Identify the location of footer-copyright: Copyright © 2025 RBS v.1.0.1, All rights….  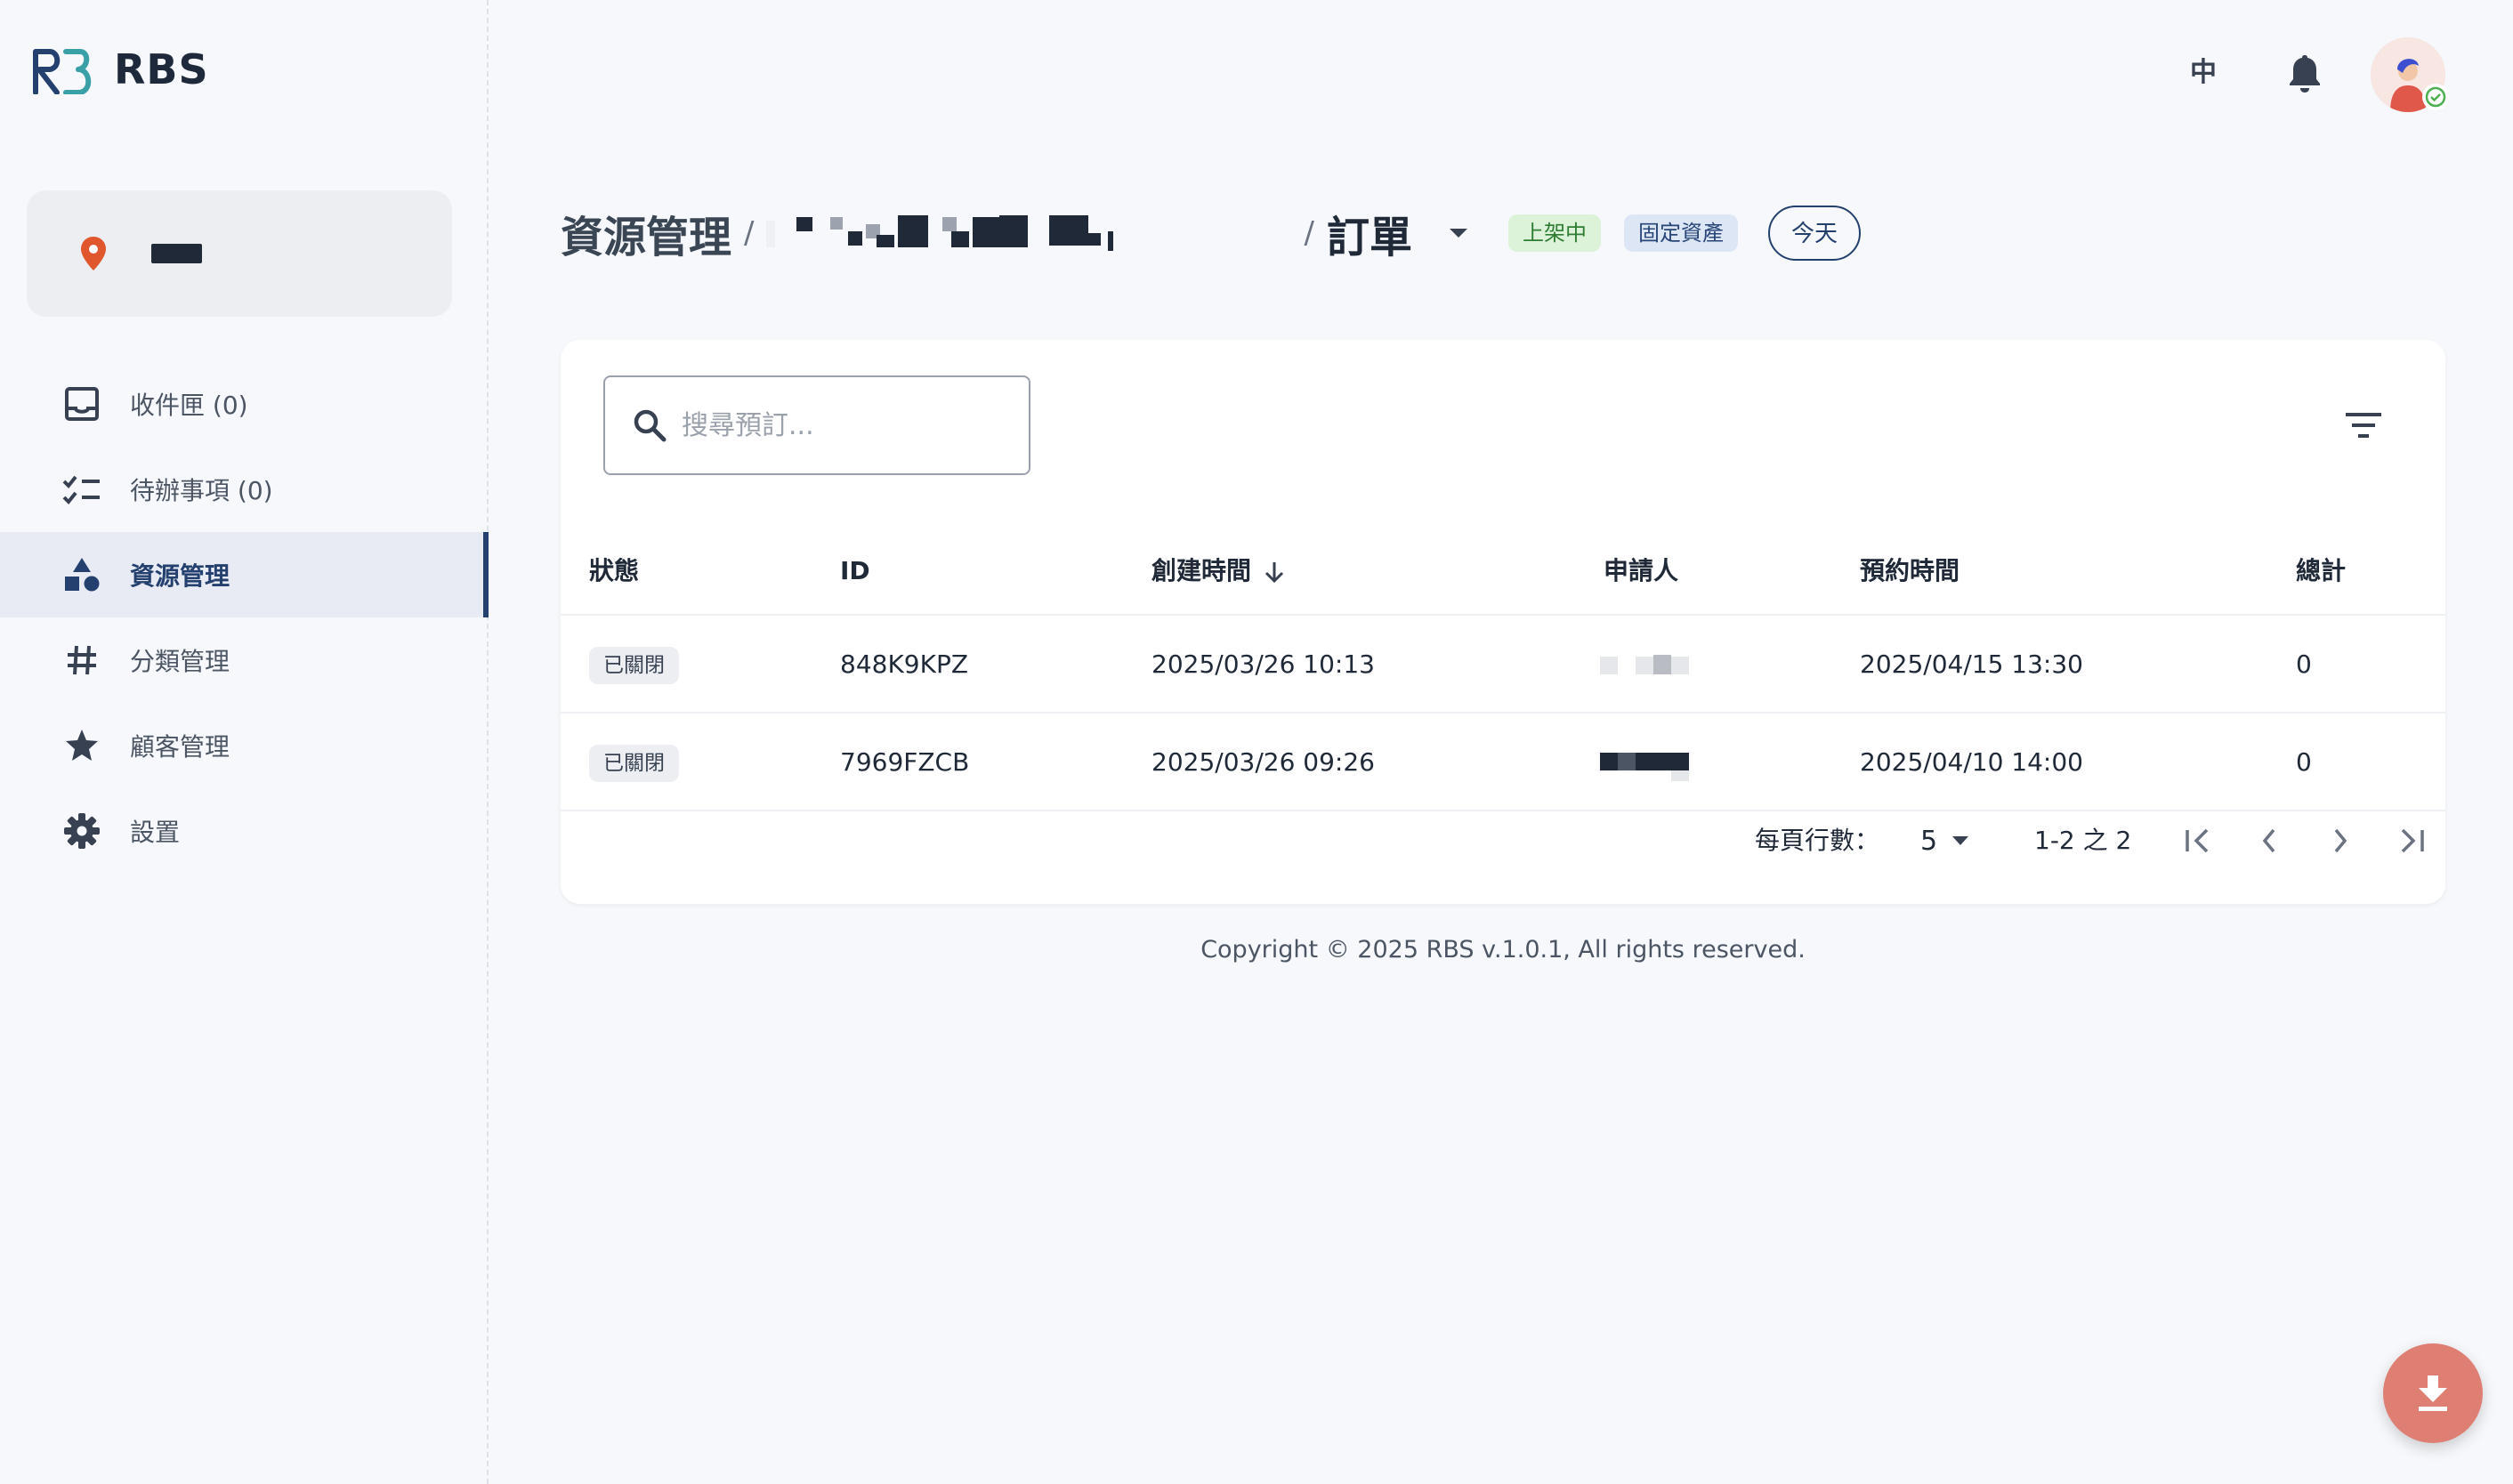
(1503, 950).